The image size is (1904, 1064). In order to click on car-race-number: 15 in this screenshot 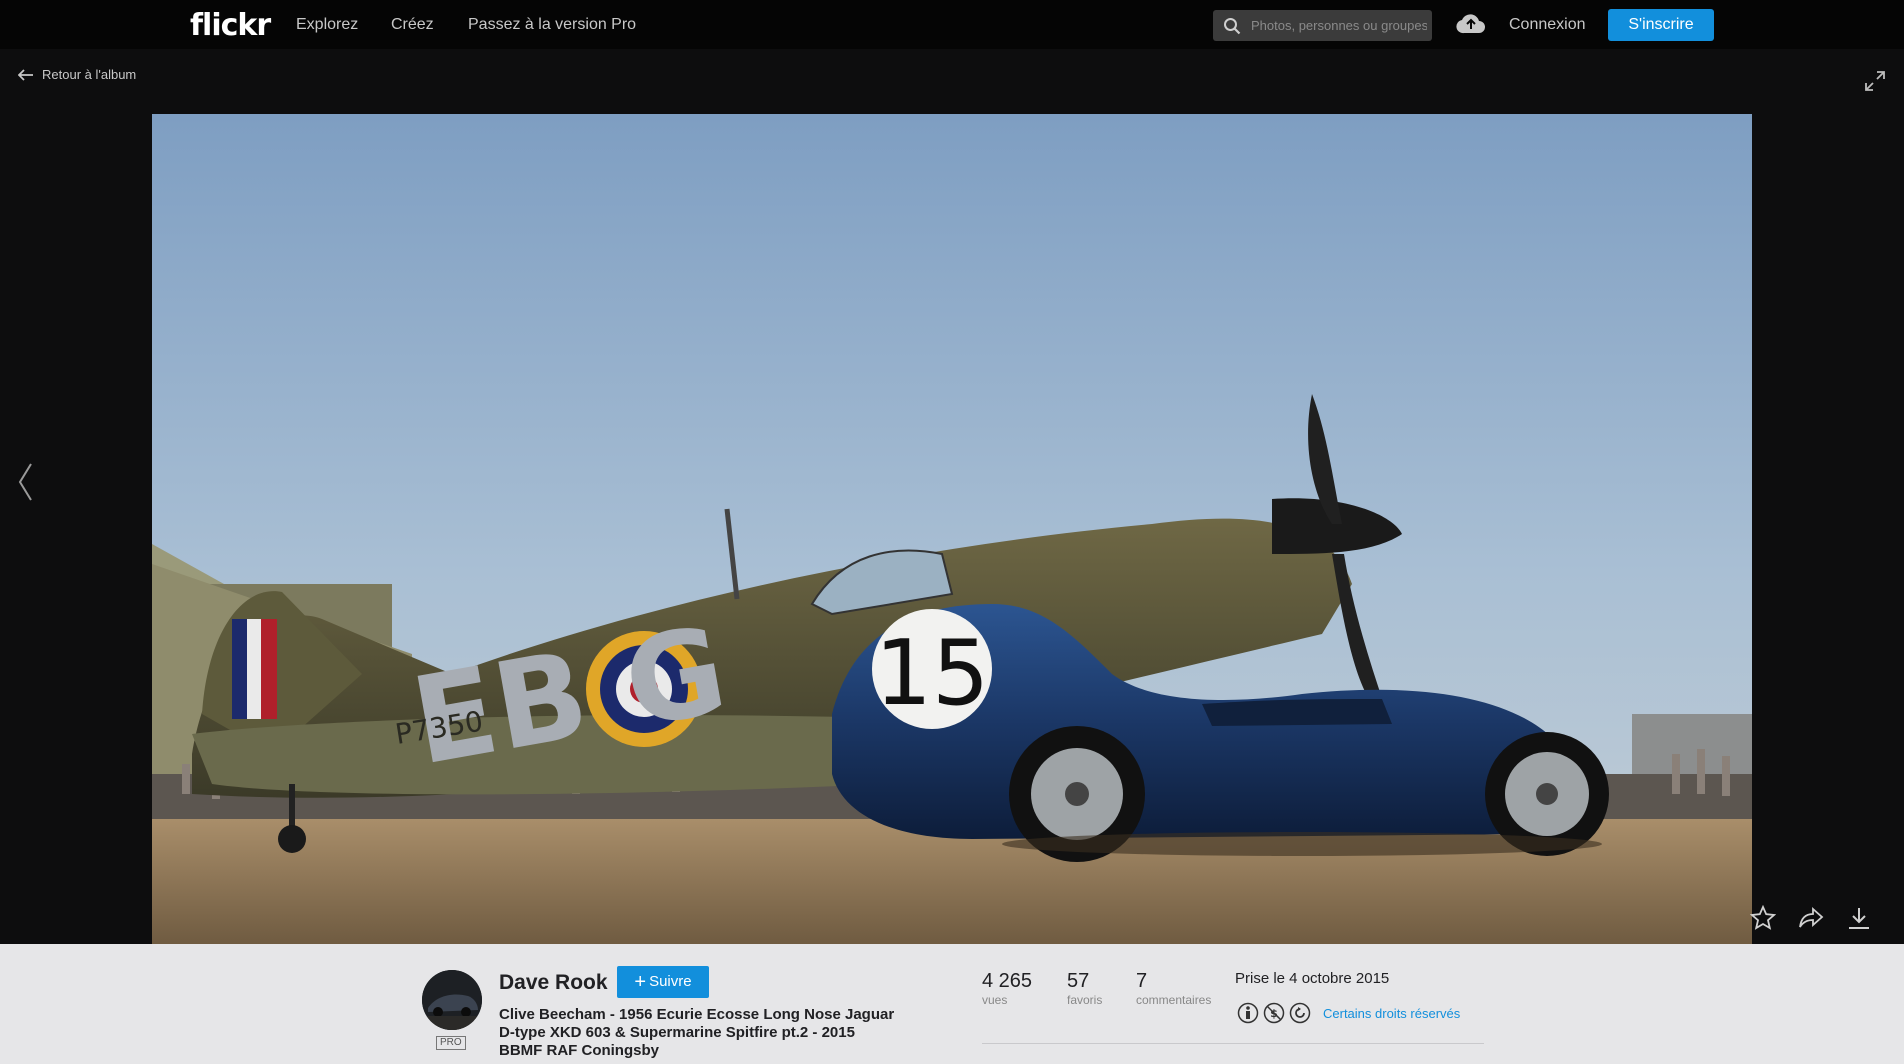, I will do `click(932, 673)`.